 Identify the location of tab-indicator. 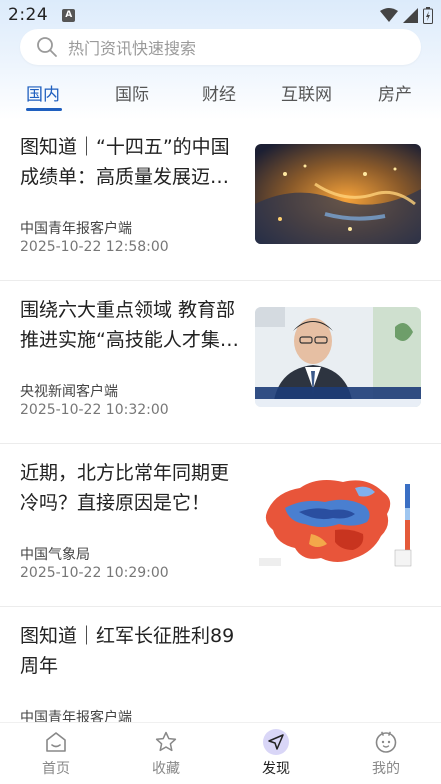
(44, 109).